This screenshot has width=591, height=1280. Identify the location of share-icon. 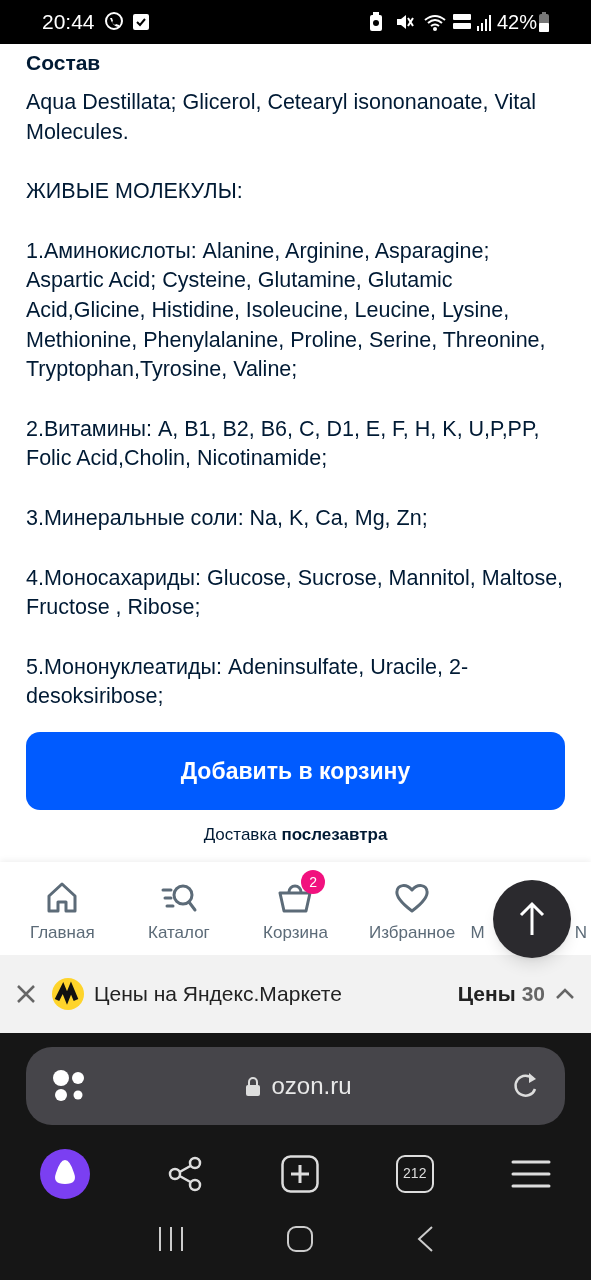
(185, 1173).